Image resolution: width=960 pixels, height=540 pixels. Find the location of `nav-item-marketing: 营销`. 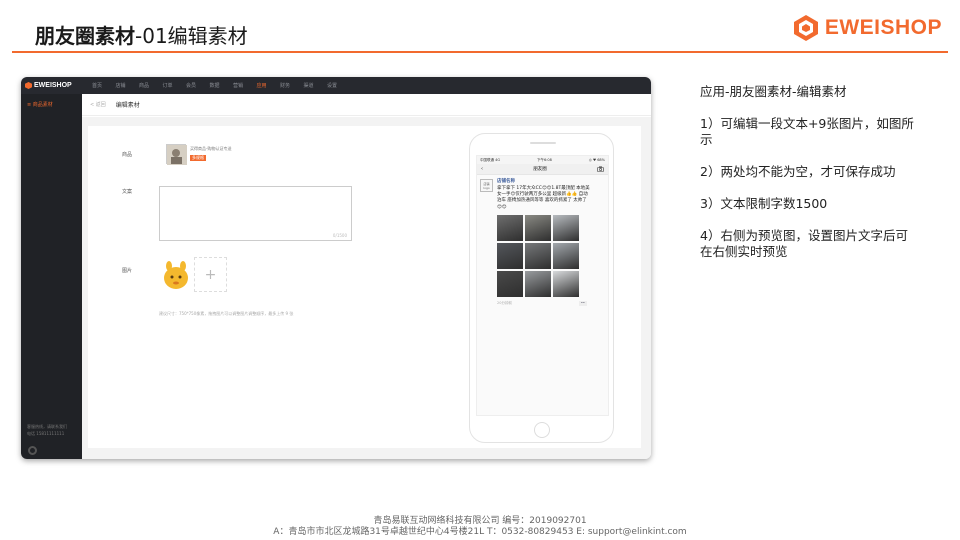

nav-item-marketing: 营销 is located at coordinates (245, 85).